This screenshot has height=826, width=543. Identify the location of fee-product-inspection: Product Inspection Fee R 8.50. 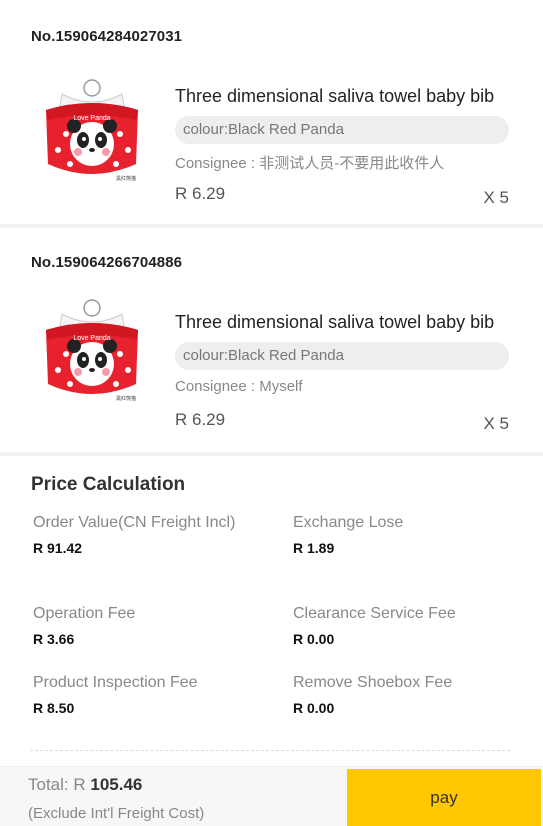
(148, 694).